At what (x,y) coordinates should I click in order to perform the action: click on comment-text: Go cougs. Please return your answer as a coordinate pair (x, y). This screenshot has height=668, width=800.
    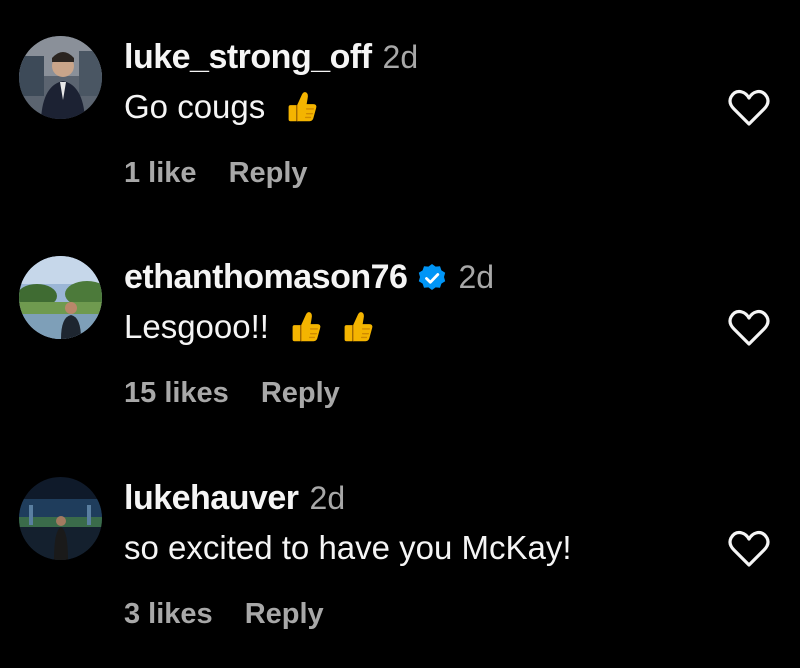
    Looking at the image, I should click on (221, 107).